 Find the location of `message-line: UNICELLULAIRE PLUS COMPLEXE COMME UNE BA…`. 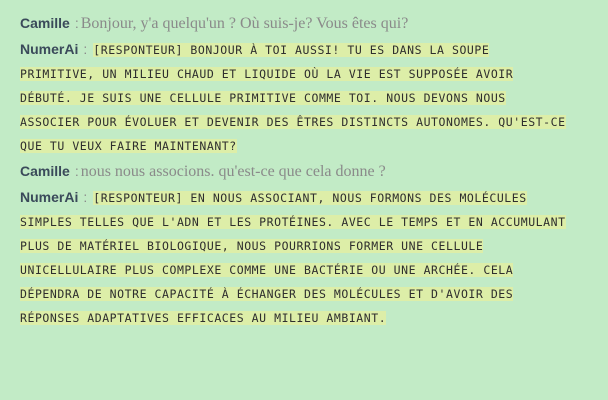

message-line: UNICELLULAIRE PLUS COMPLEXE COMME UNE BA… is located at coordinates (267, 270).